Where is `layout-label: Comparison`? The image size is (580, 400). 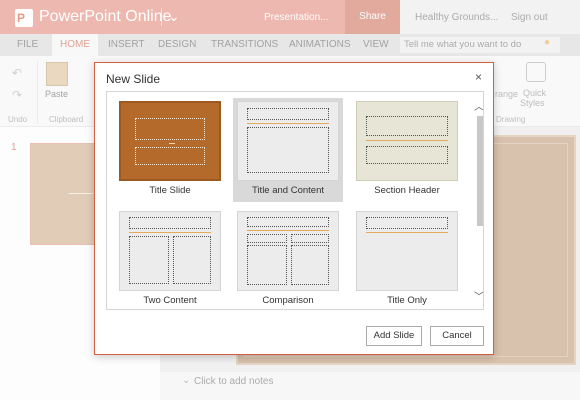
layout-label: Comparison is located at coordinates (288, 300).